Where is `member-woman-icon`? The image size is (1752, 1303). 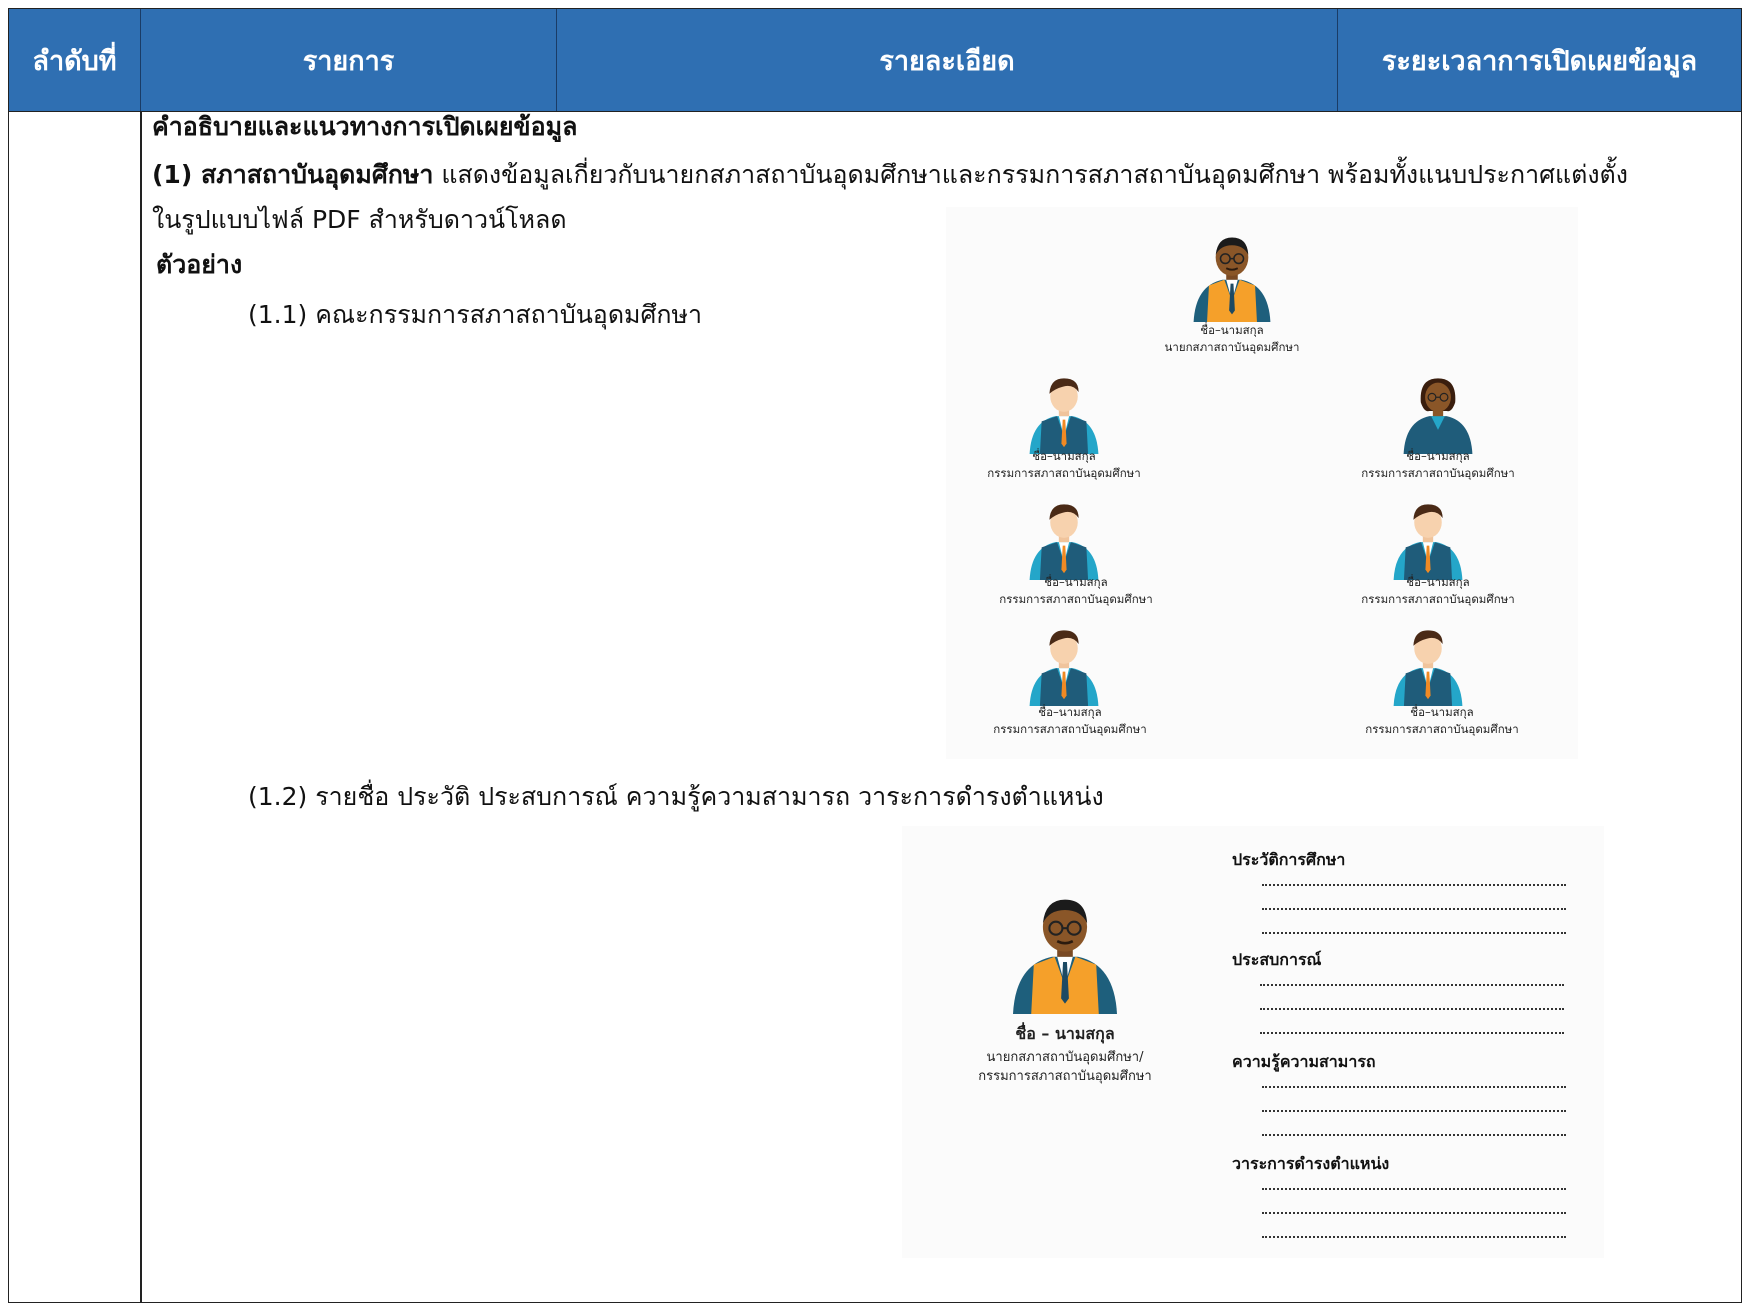
member-woman-icon is located at coordinates (1438, 411).